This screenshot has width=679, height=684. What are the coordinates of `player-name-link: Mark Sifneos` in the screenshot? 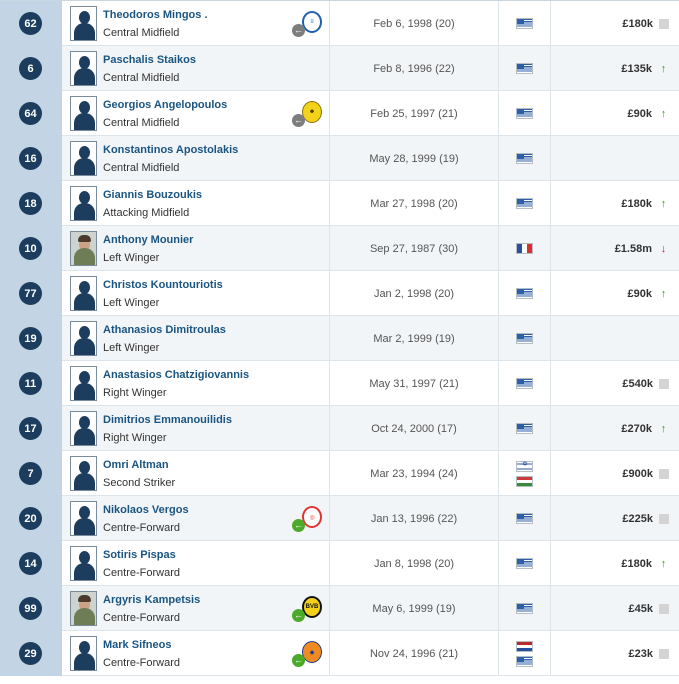 It's located at (137, 645).